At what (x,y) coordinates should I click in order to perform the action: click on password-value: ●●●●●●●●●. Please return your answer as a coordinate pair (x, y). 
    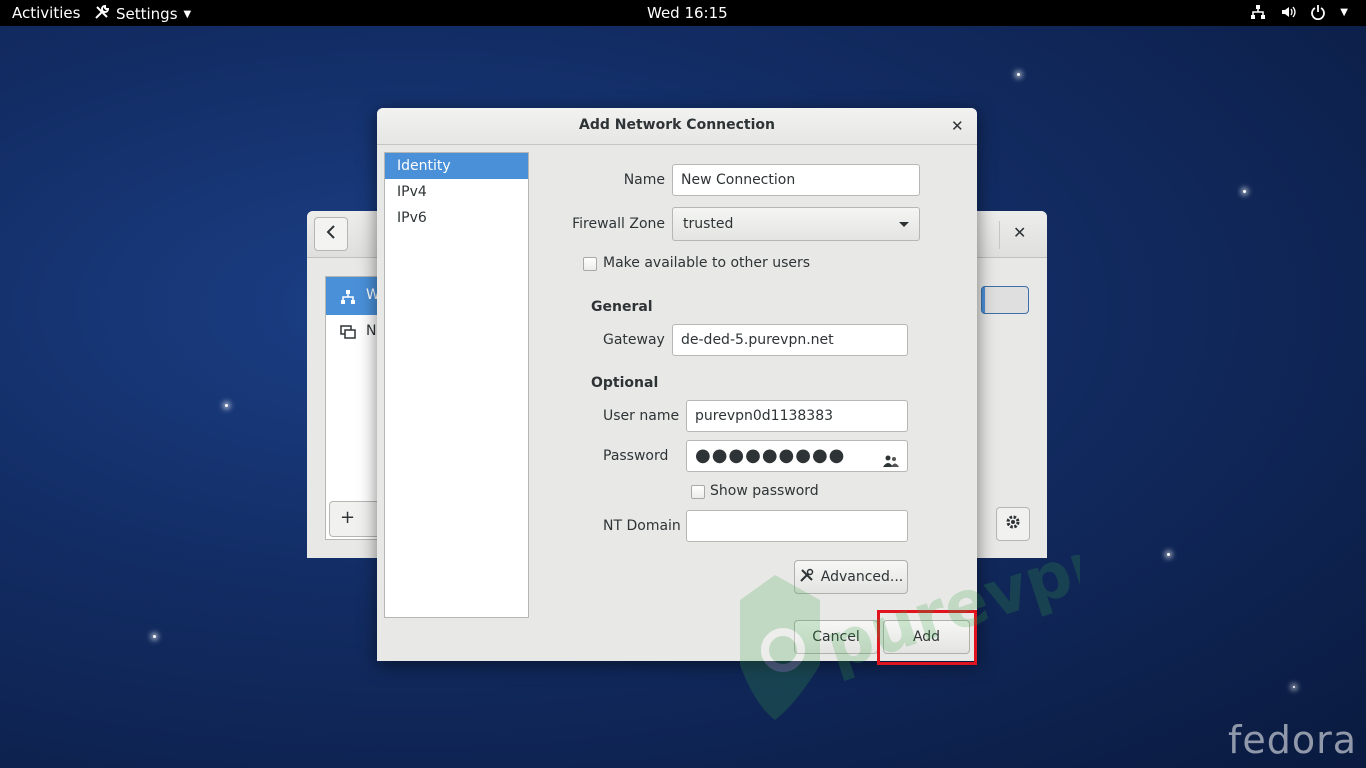
    Looking at the image, I should click on (770, 455).